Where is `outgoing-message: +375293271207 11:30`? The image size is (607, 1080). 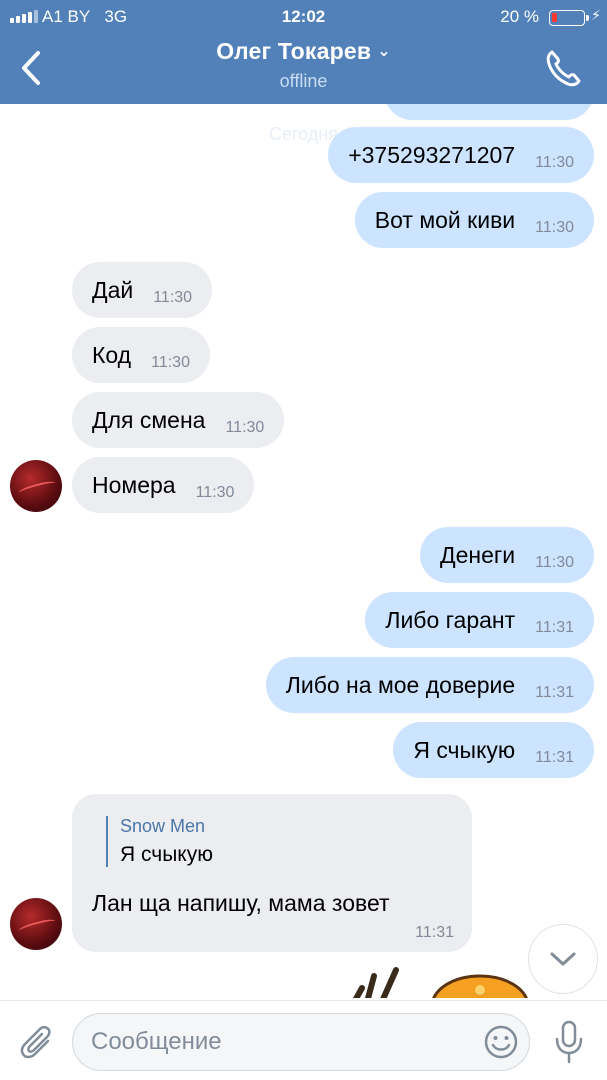 outgoing-message: +375293271207 11:30 is located at coordinates (461, 155).